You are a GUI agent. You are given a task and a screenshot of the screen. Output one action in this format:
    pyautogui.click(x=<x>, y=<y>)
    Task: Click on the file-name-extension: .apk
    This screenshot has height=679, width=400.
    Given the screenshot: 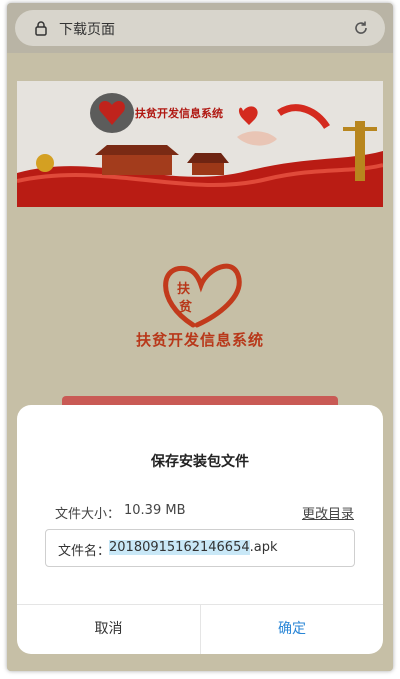 What is the action you would take?
    pyautogui.click(x=263, y=547)
    